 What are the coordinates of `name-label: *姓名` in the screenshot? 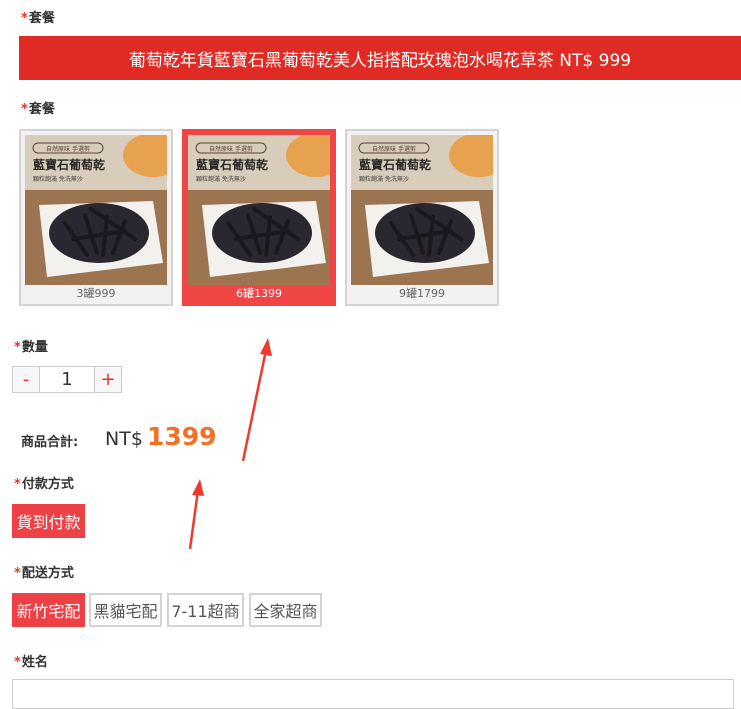 It's located at (31, 662).